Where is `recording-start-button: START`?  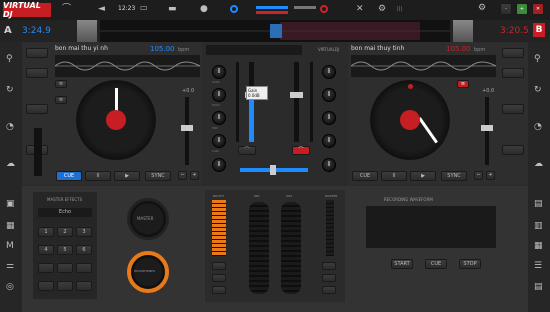
recording-start-button: START is located at coordinates (402, 264).